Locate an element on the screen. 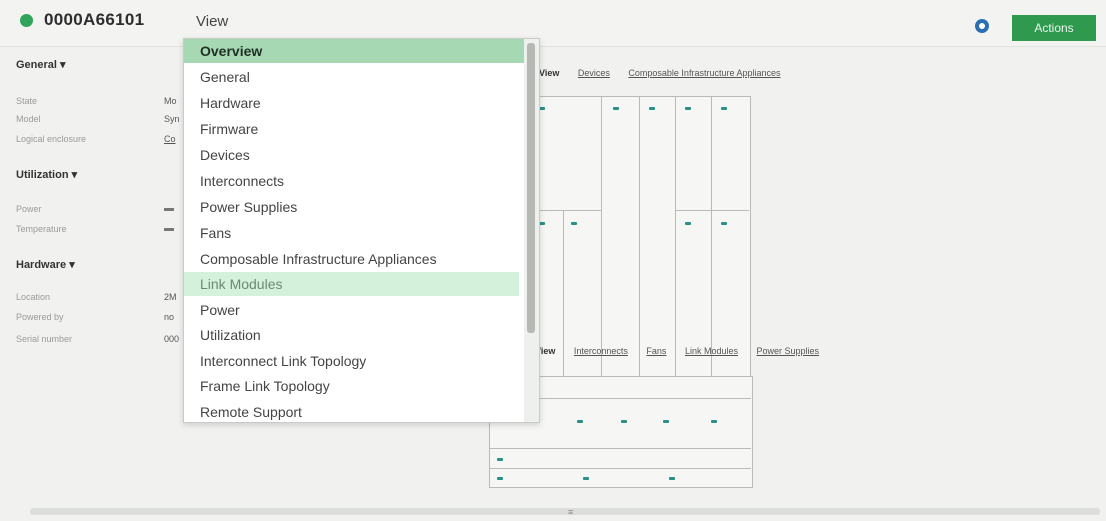 The width and height of the screenshot is (1106, 521). section-utilization-title: Utilization ▾ is located at coordinates (46, 174).